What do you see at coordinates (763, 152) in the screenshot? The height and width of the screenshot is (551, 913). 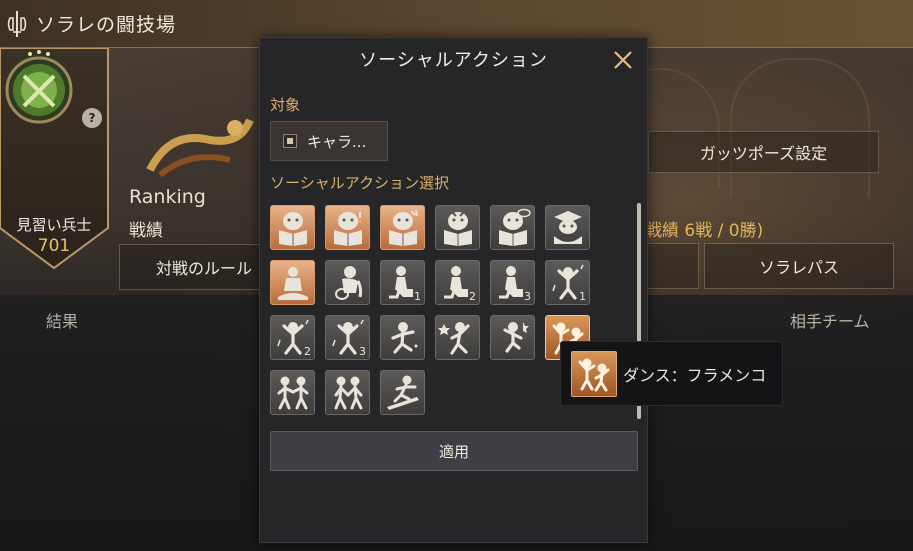 I see `guts-pose-button: ガッツポーズ設定` at bounding box center [763, 152].